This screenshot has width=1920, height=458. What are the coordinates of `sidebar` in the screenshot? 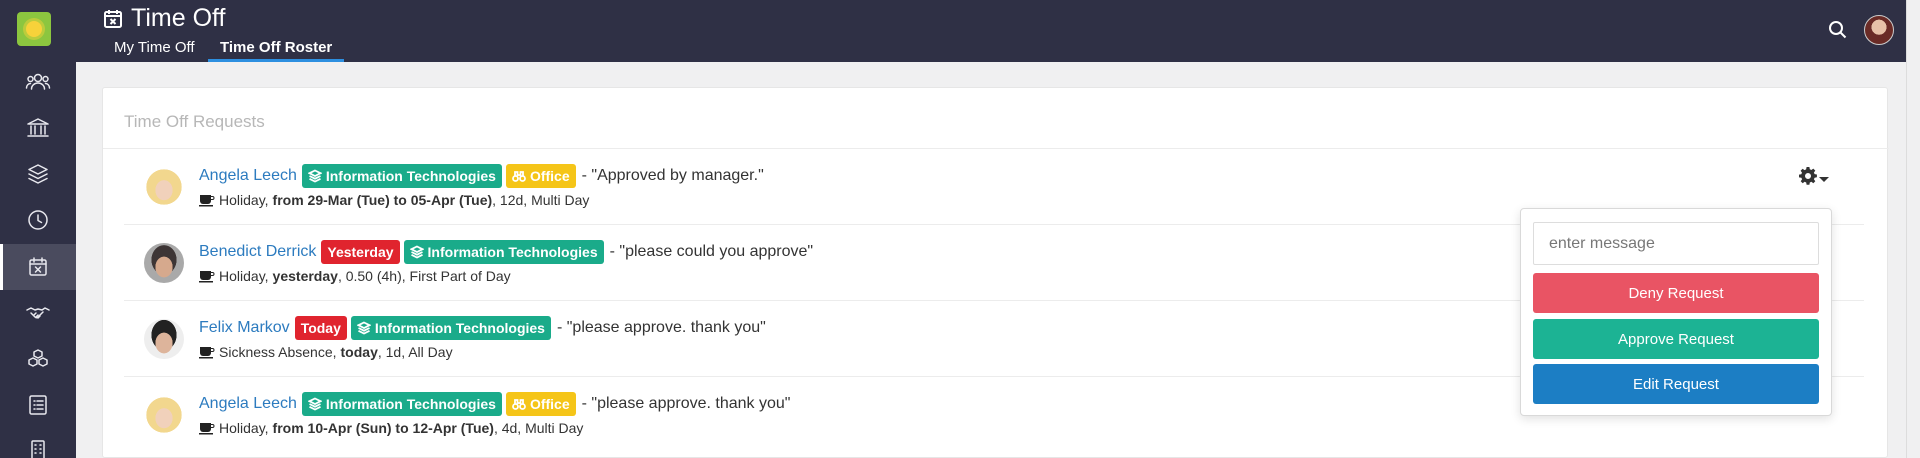 It's located at (38, 229).